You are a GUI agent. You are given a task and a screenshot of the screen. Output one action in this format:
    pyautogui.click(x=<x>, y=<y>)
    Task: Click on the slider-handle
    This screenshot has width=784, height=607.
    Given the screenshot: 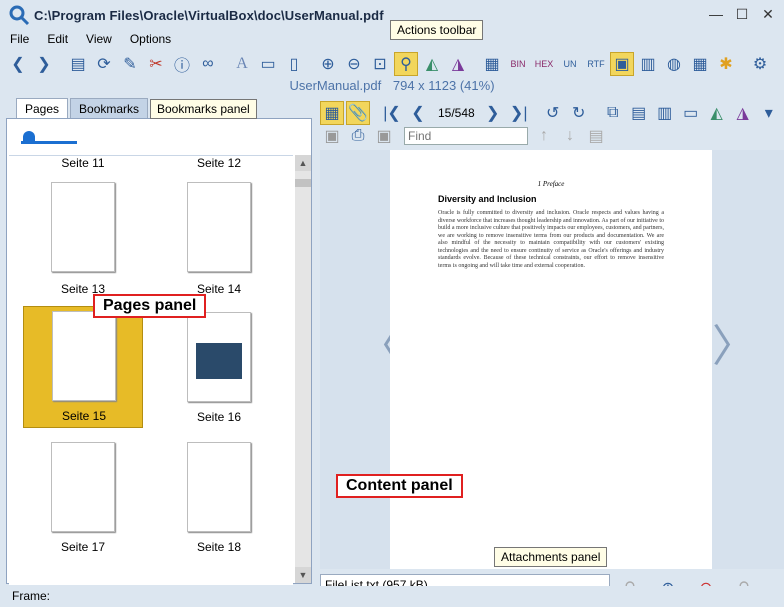 What is the action you would take?
    pyautogui.click(x=29, y=137)
    